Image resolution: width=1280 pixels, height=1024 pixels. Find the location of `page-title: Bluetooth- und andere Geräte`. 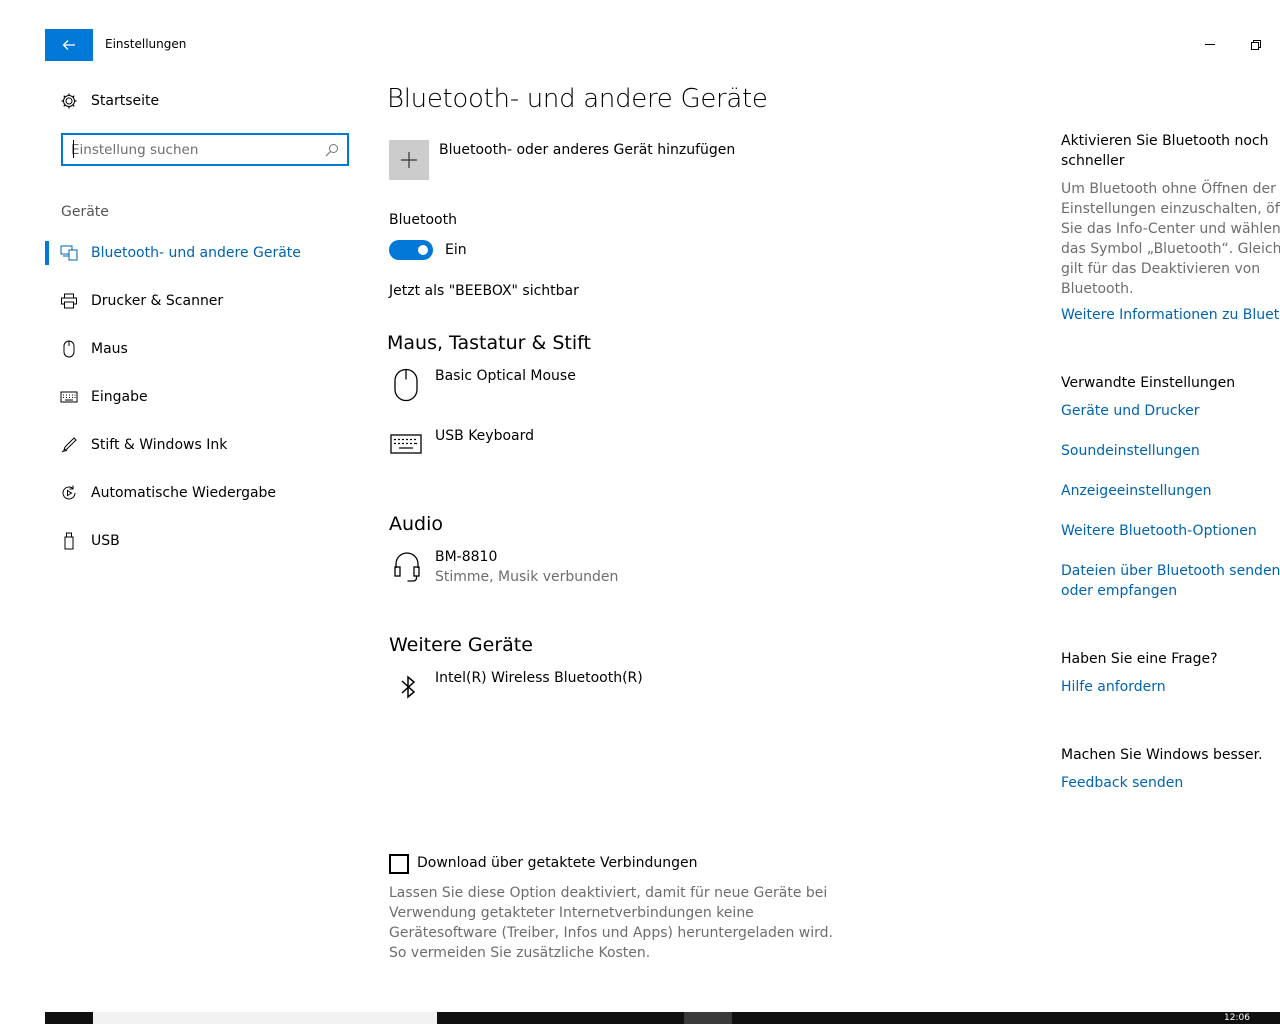

page-title: Bluetooth- und andere Geräte is located at coordinates (577, 99).